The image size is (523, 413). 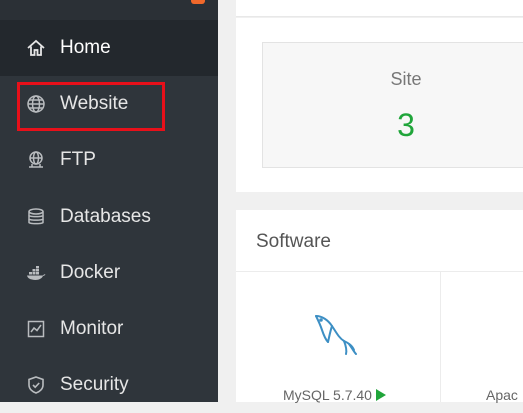 I want to click on software-item-apache: Apac, so click(x=502, y=395).